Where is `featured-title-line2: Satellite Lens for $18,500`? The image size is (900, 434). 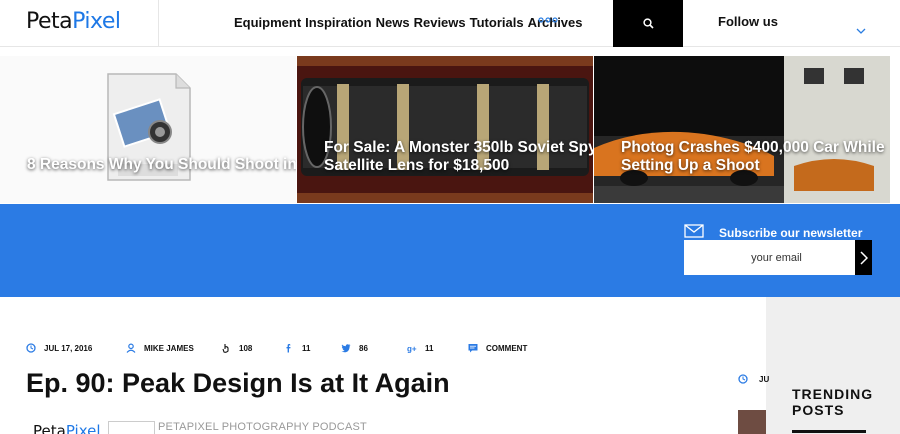 featured-title-line2: Satellite Lens for $18,500 is located at coordinates (417, 165).